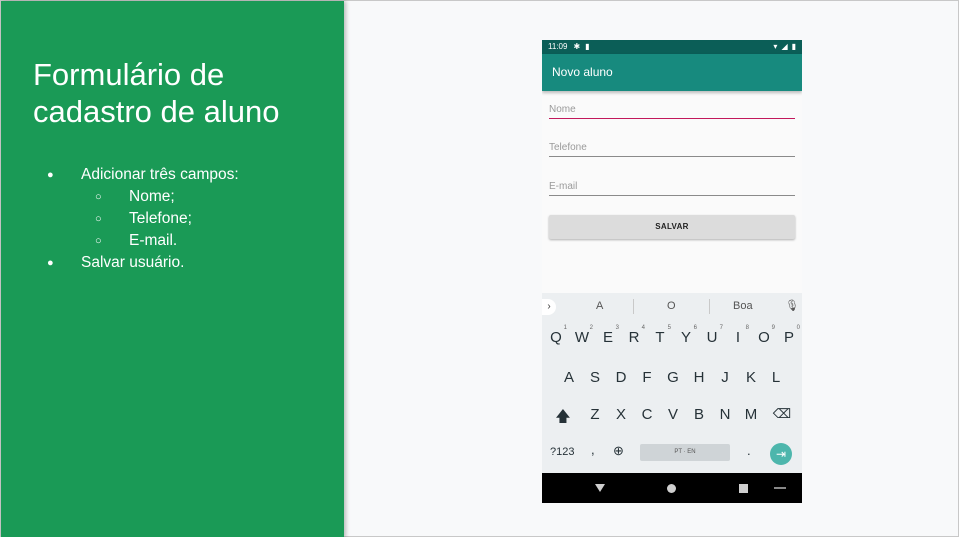  Describe the element at coordinates (558, 46) in the screenshot. I see `status-time: 11:09` at that location.